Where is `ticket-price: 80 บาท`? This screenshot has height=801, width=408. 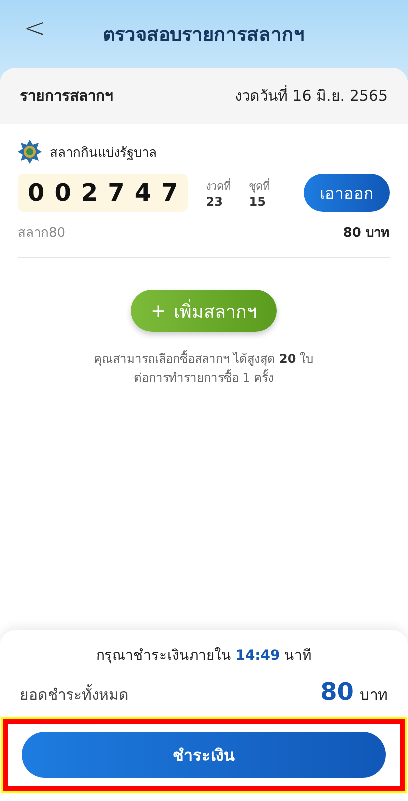 ticket-price: 80 บาท is located at coordinates (366, 234).